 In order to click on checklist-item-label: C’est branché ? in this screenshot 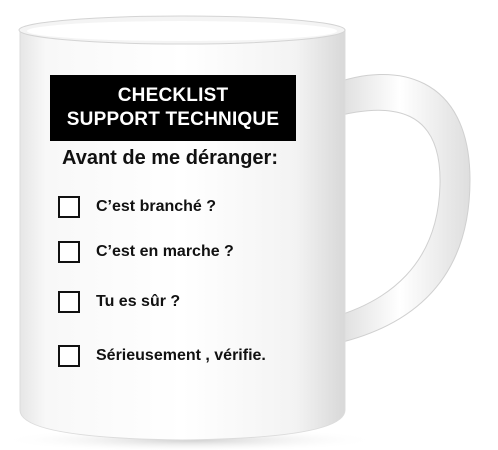, I will do `click(156, 206)`.